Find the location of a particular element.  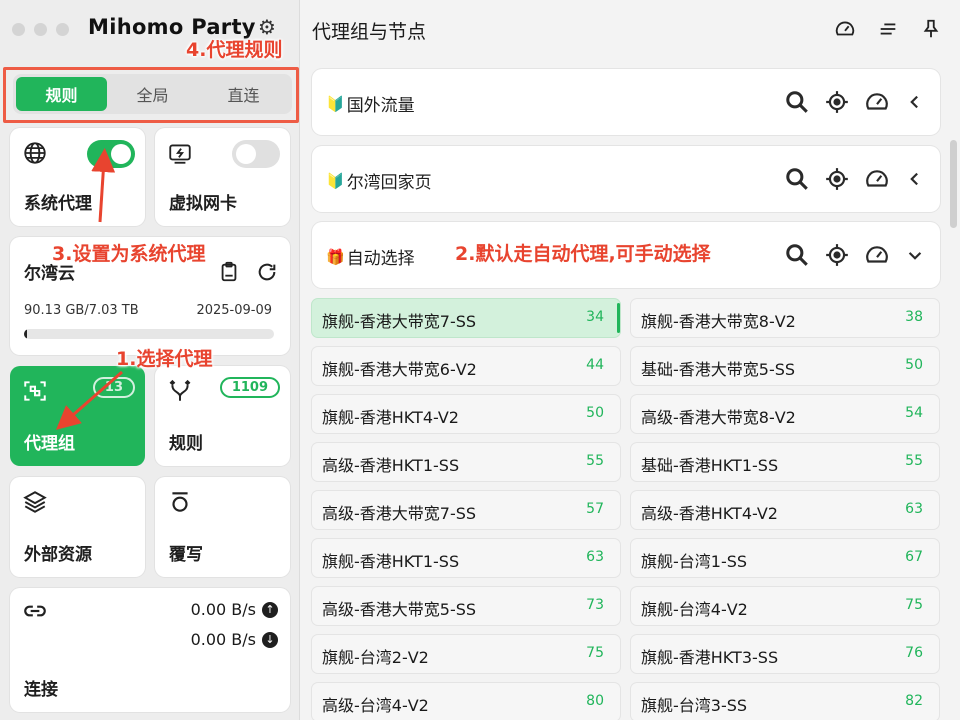

proxy-node-name: 旗舰-台湾1-SS is located at coordinates (694, 561).